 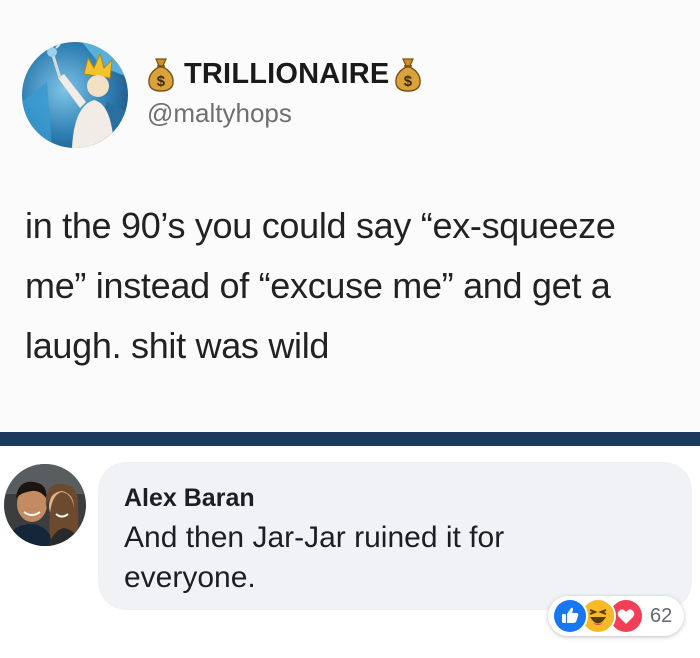 What do you see at coordinates (219, 113) in the screenshot?
I see `tweet-handle: @maltyhops` at bounding box center [219, 113].